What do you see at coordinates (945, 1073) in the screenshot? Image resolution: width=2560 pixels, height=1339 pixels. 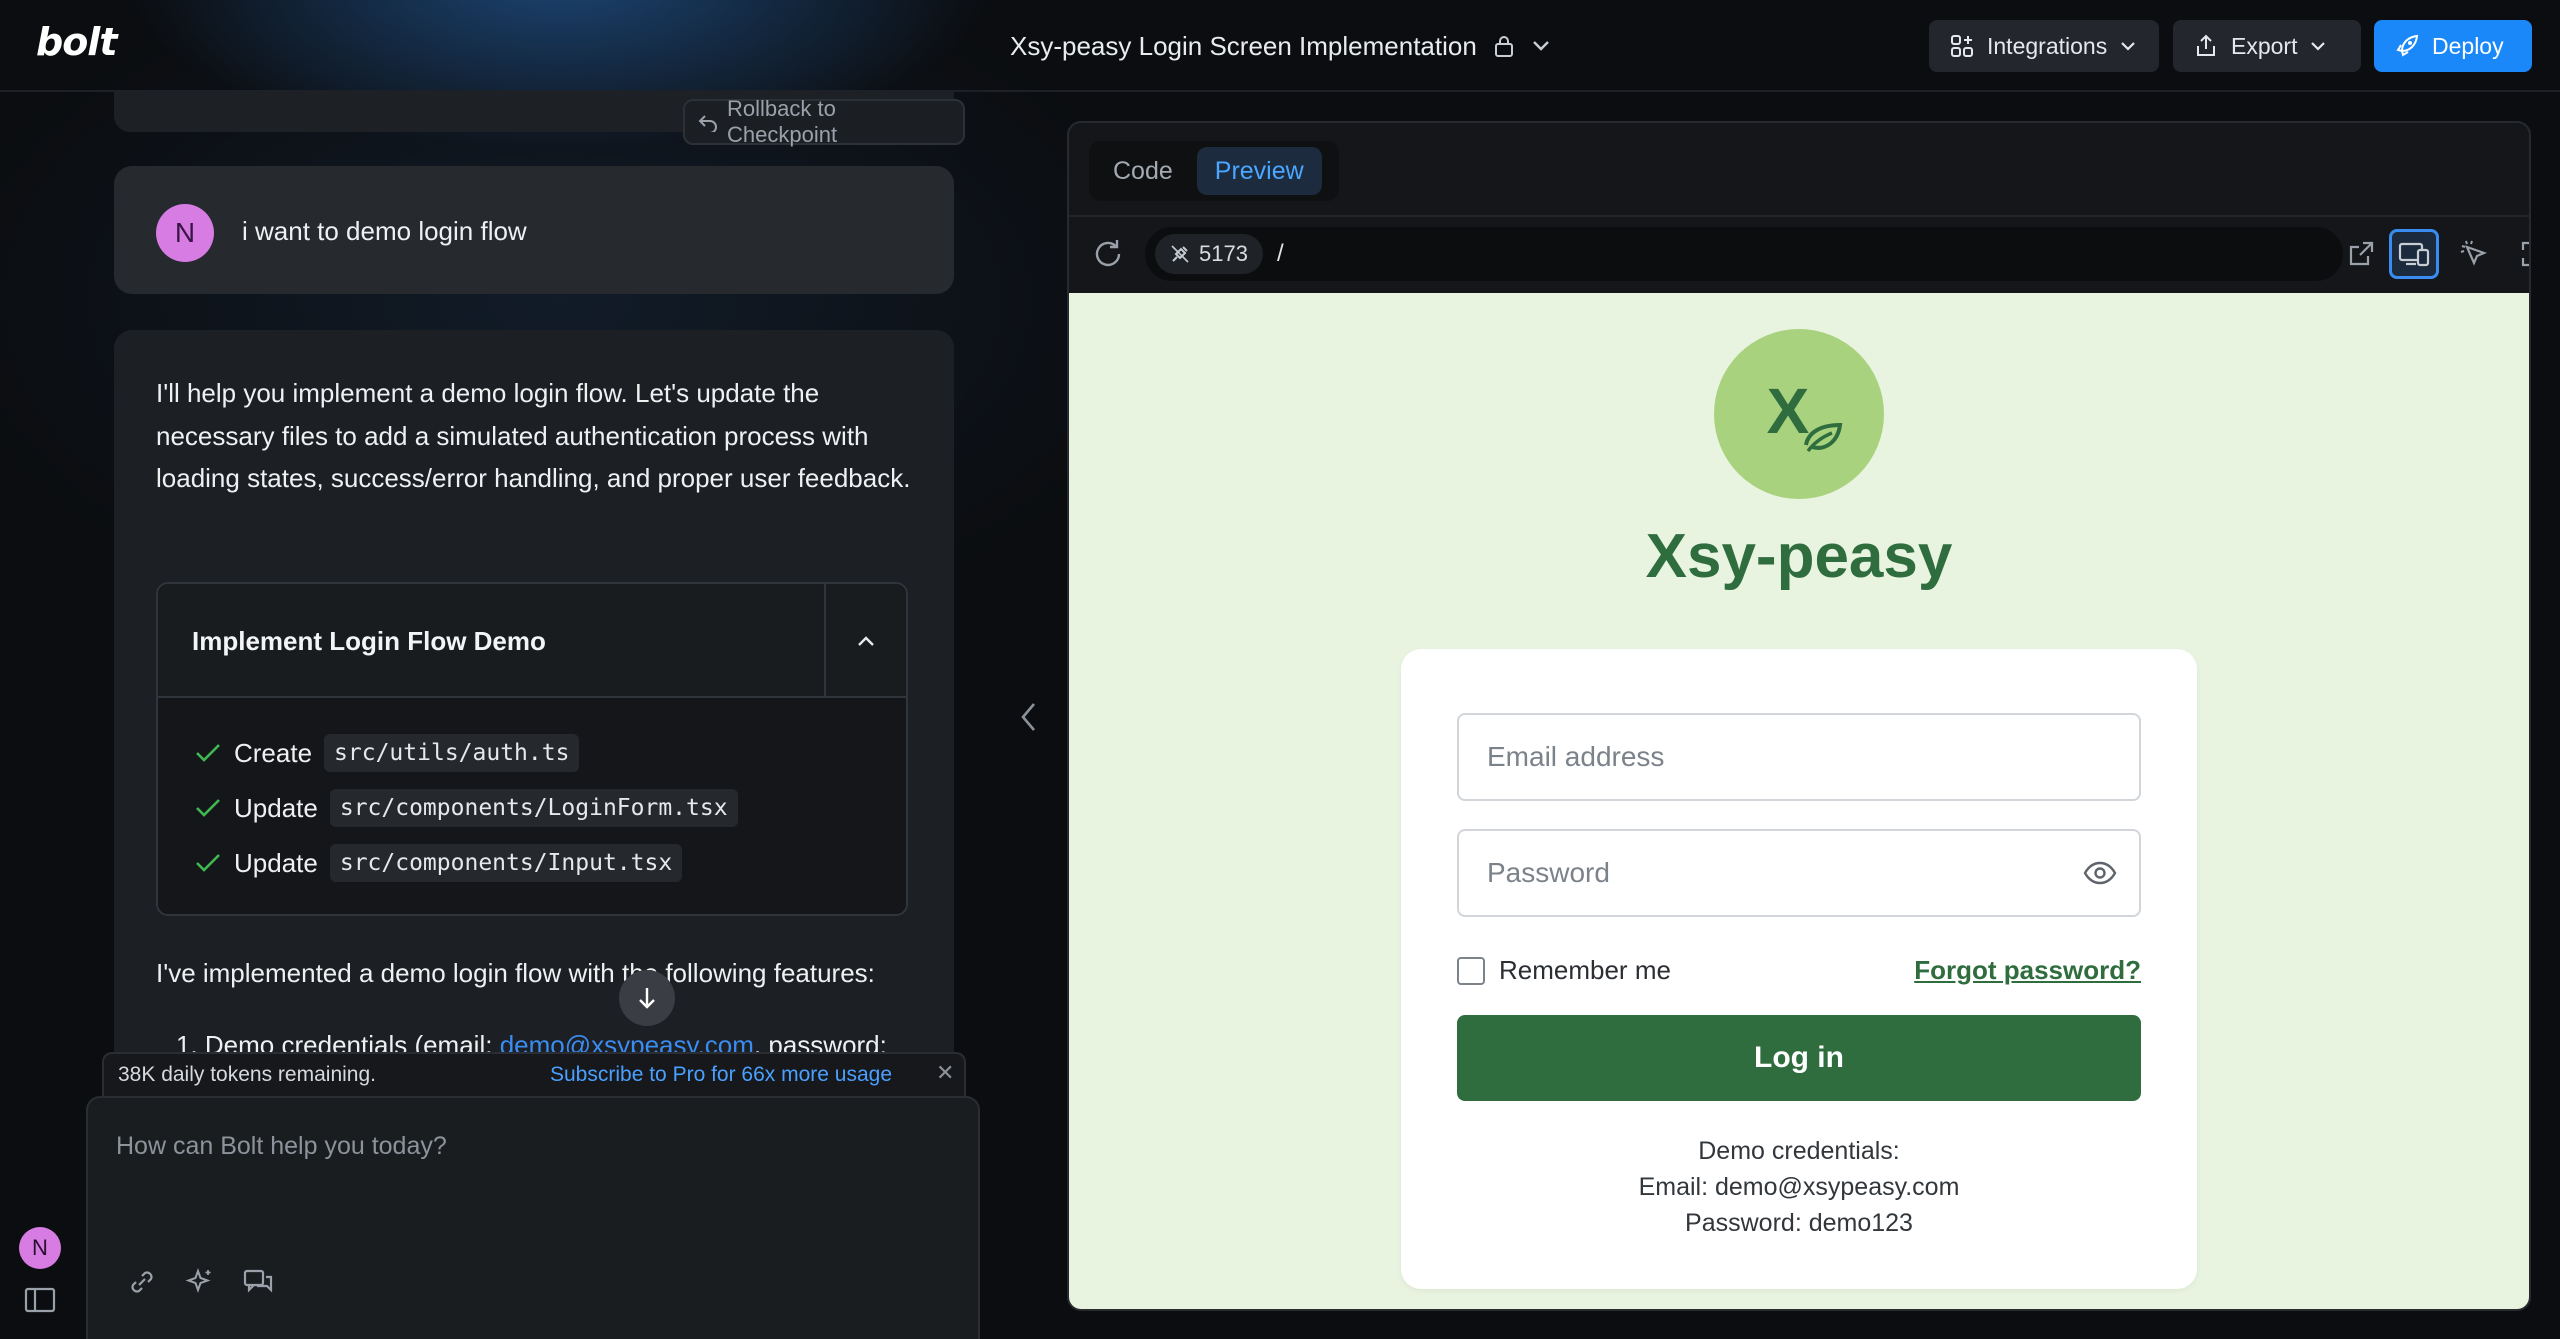 I see `close-icon: ✕` at bounding box center [945, 1073].